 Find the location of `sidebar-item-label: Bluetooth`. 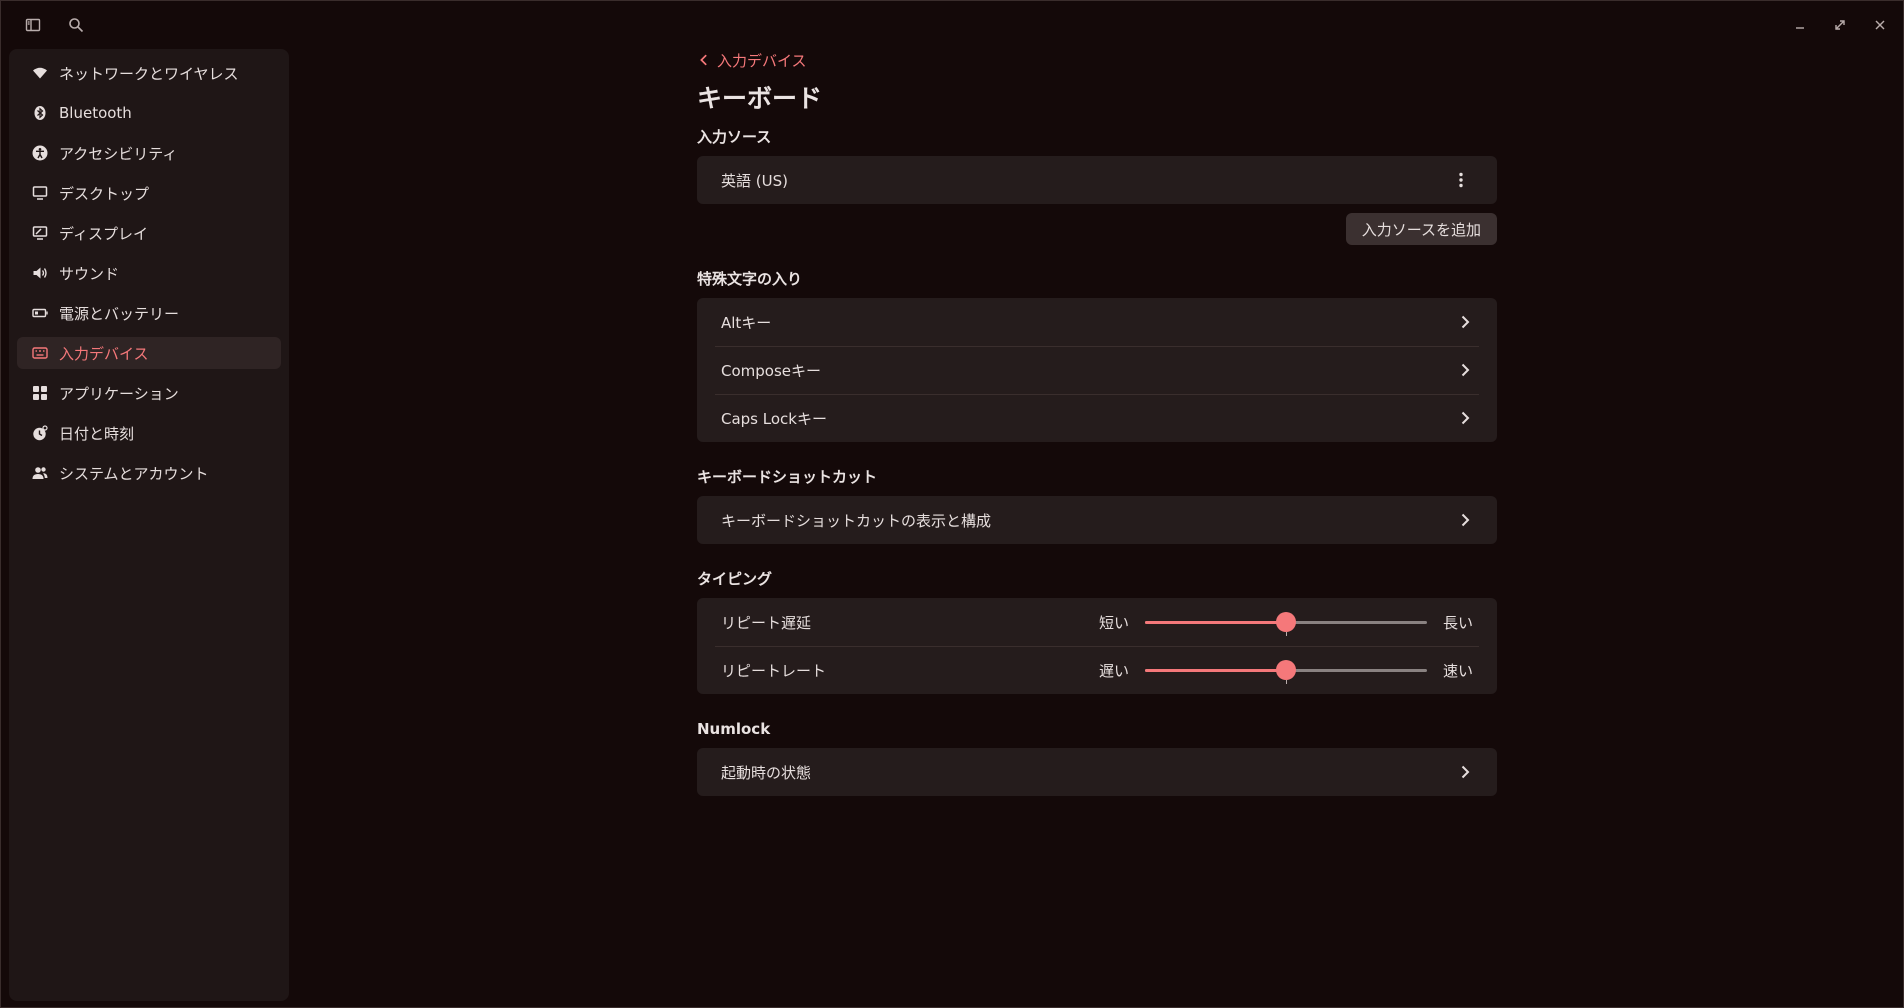

sidebar-item-label: Bluetooth is located at coordinates (95, 113).